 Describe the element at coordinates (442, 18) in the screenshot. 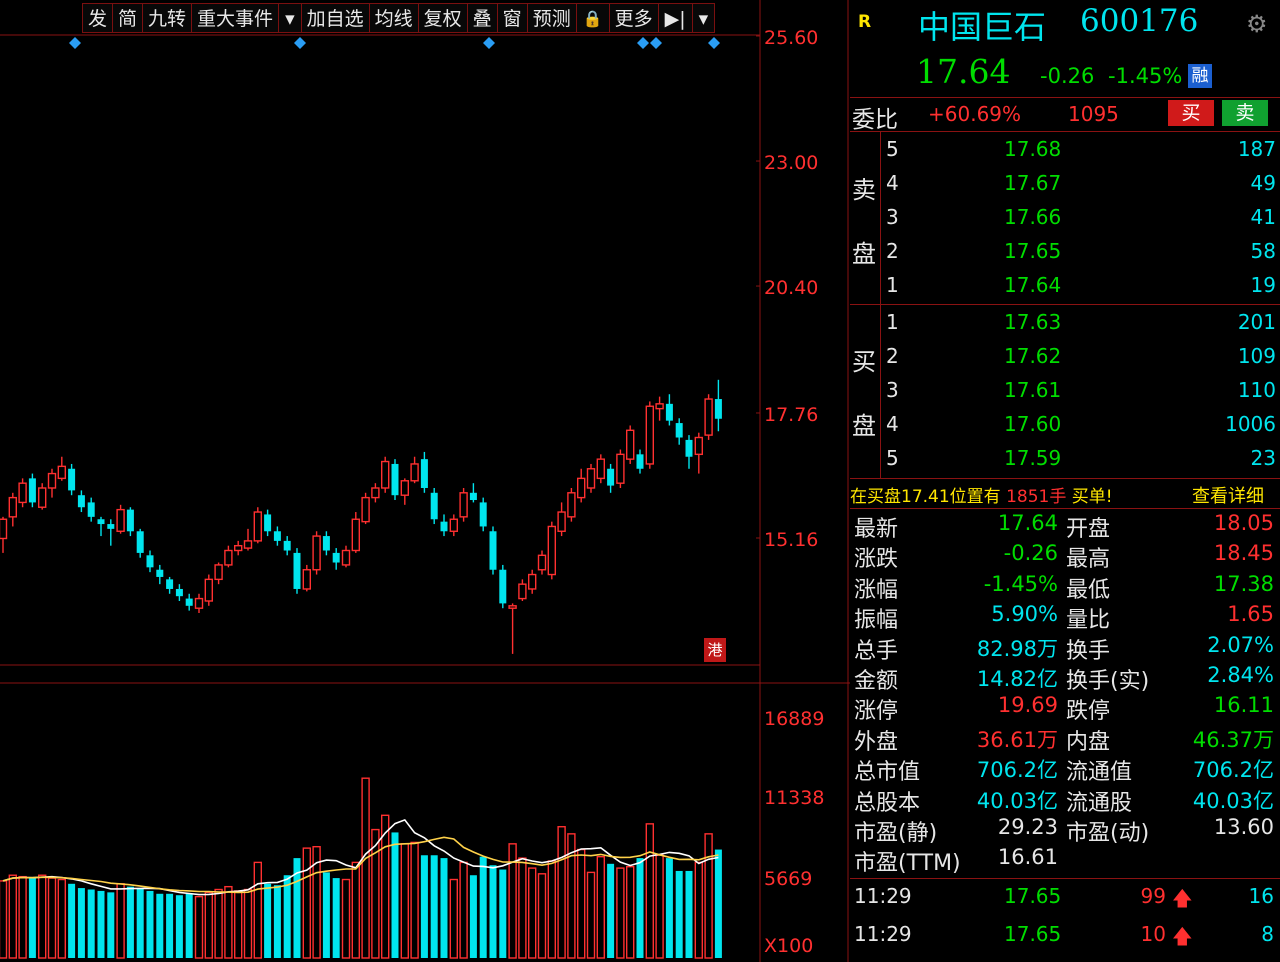

I see `toolbar-btn-adjust: 复权` at that location.